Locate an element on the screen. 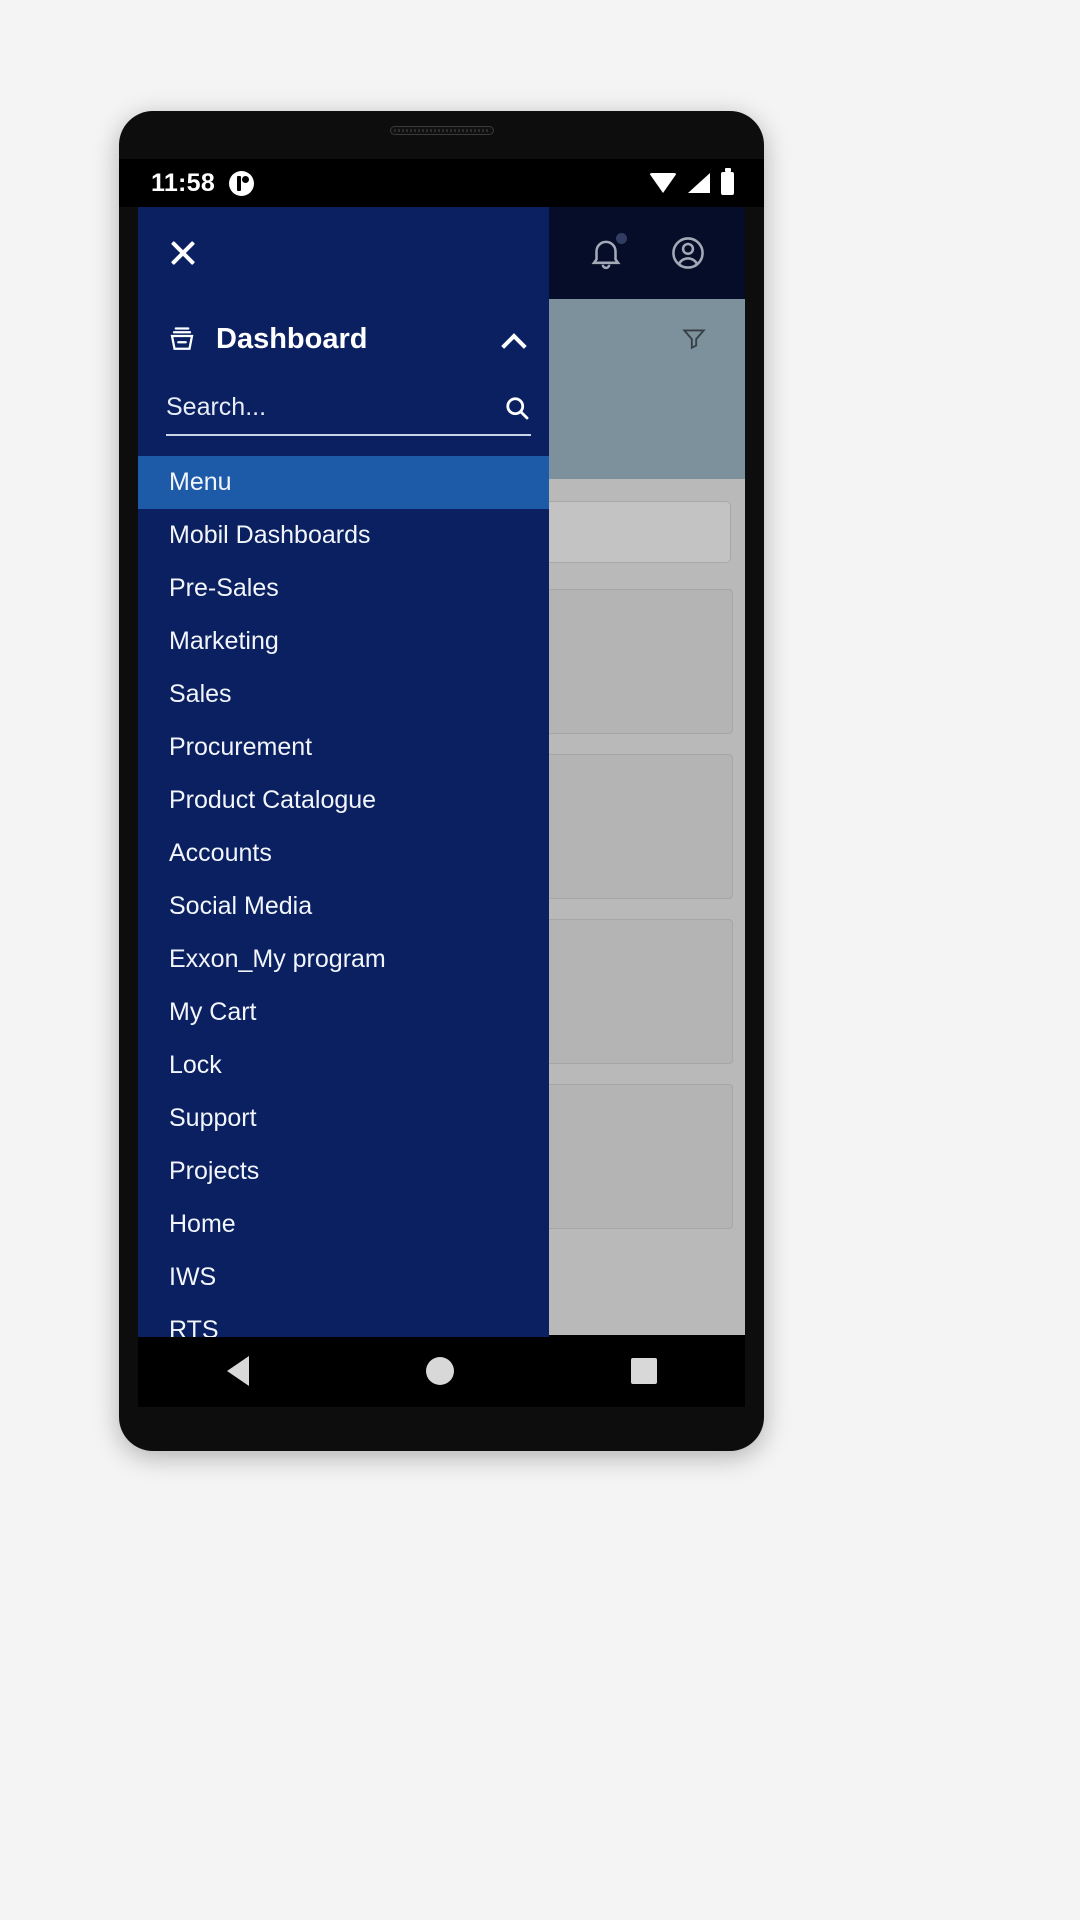 This screenshot has width=1080, height=1920. menu-item-social-media: Social Media is located at coordinates (343, 906).